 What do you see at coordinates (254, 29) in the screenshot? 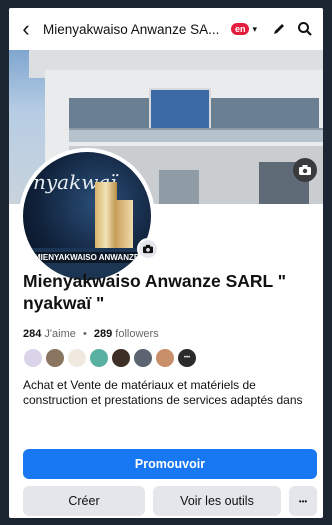
I see `chevron-down-icon: ▾` at bounding box center [254, 29].